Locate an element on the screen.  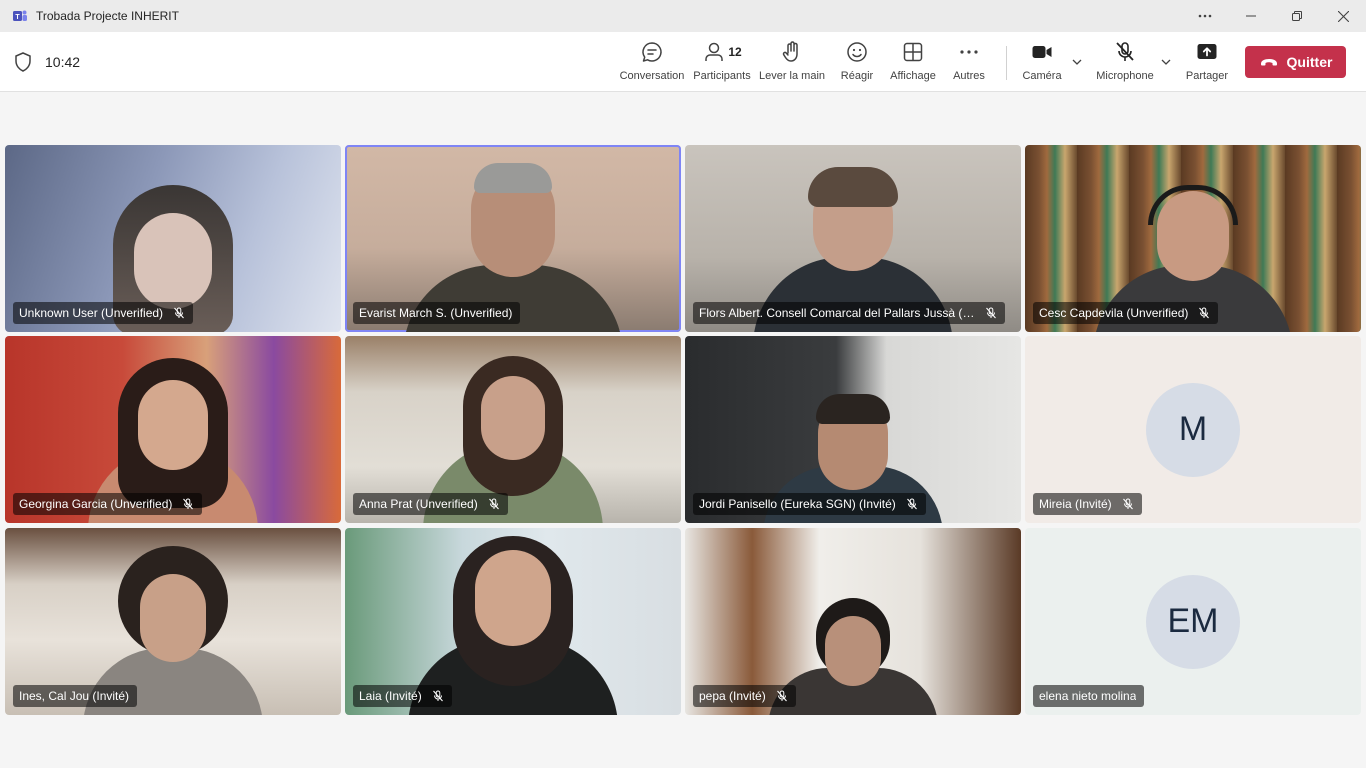
view-button: Affichage is located at coordinates (913, 63).